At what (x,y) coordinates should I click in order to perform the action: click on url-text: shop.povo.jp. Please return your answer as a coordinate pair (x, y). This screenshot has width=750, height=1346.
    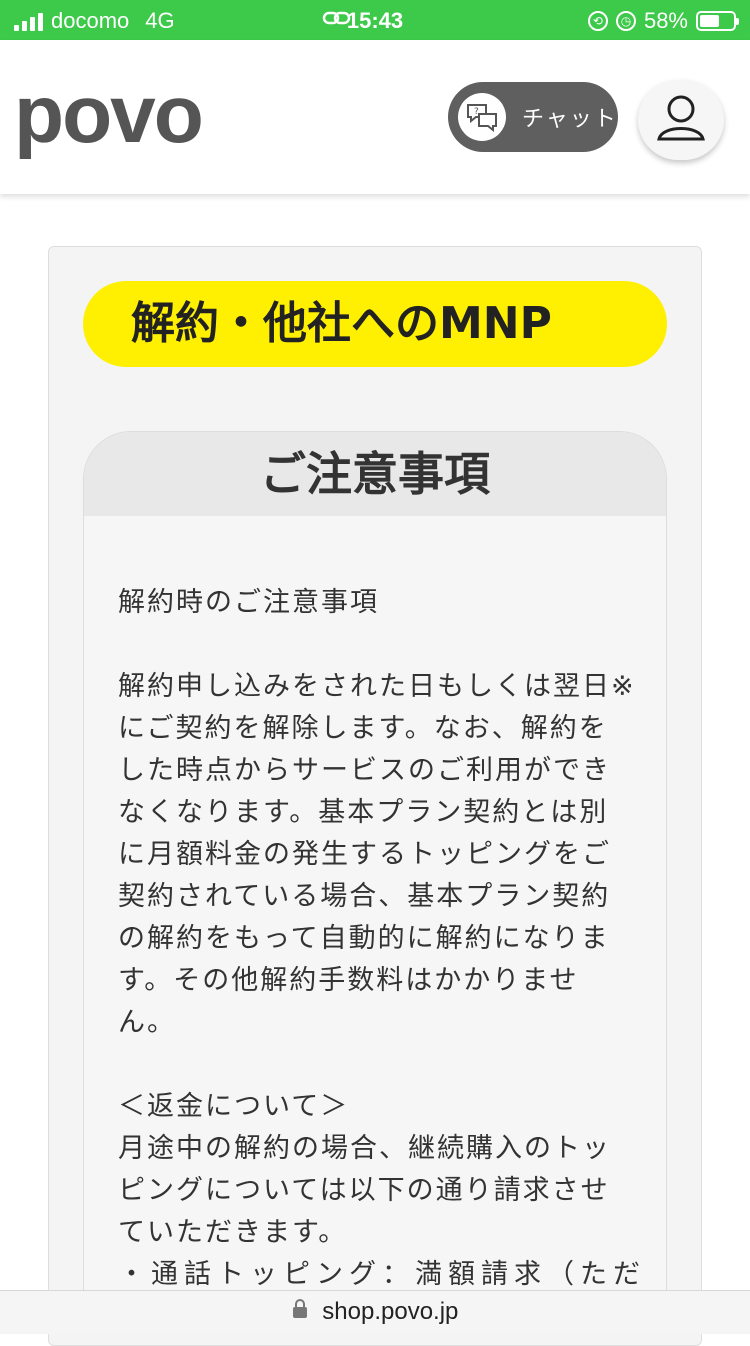
    Looking at the image, I should click on (390, 1311).